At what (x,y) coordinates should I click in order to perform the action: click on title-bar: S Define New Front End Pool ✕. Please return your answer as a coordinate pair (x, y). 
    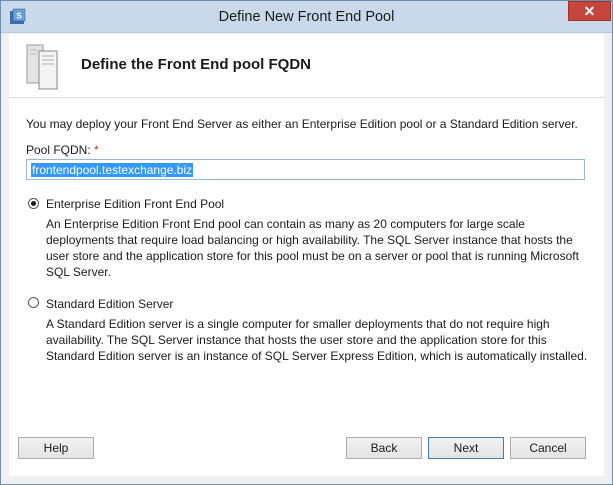
    Looking at the image, I should click on (306, 17).